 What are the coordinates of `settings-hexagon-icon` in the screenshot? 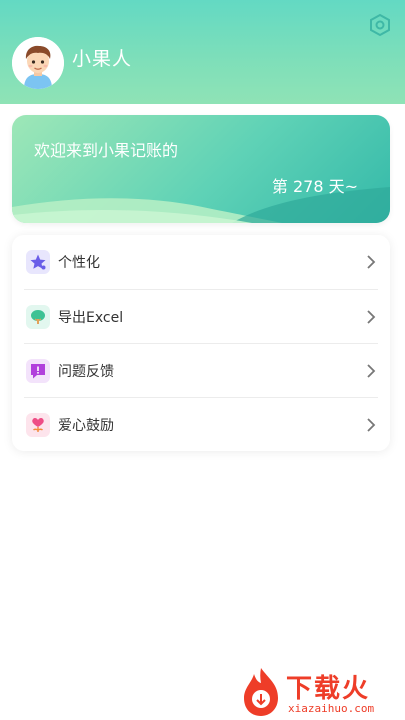 It's located at (380, 25).